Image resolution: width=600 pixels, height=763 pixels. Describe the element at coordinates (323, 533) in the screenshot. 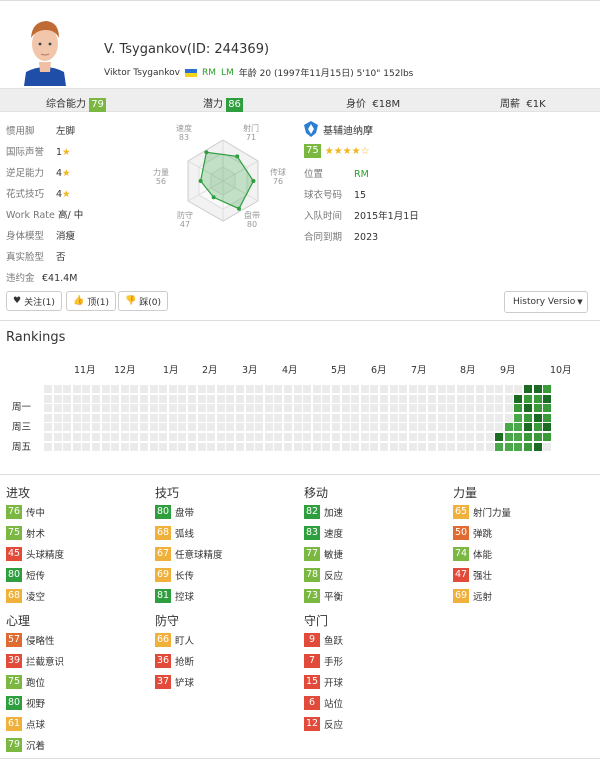

I see `attribute-row: 83 速度` at that location.